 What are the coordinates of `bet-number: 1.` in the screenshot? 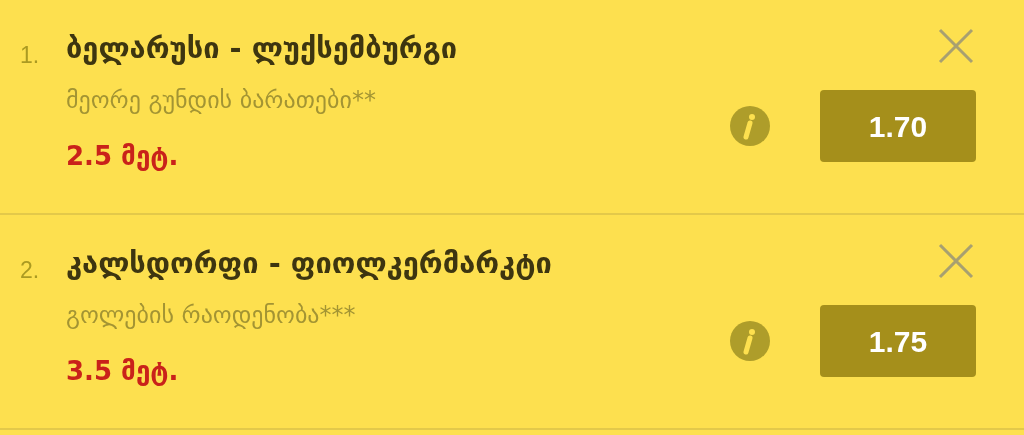 It's located at (30, 55).